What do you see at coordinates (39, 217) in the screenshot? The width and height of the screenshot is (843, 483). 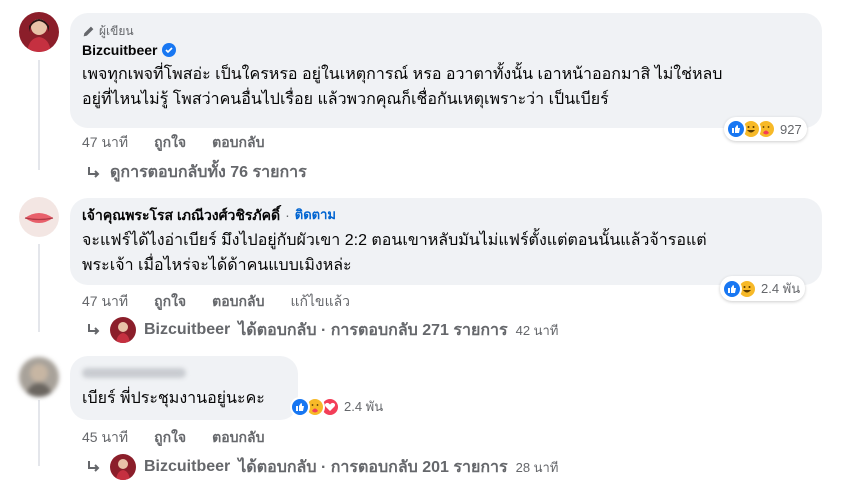 I see `avatar-commenter` at bounding box center [39, 217].